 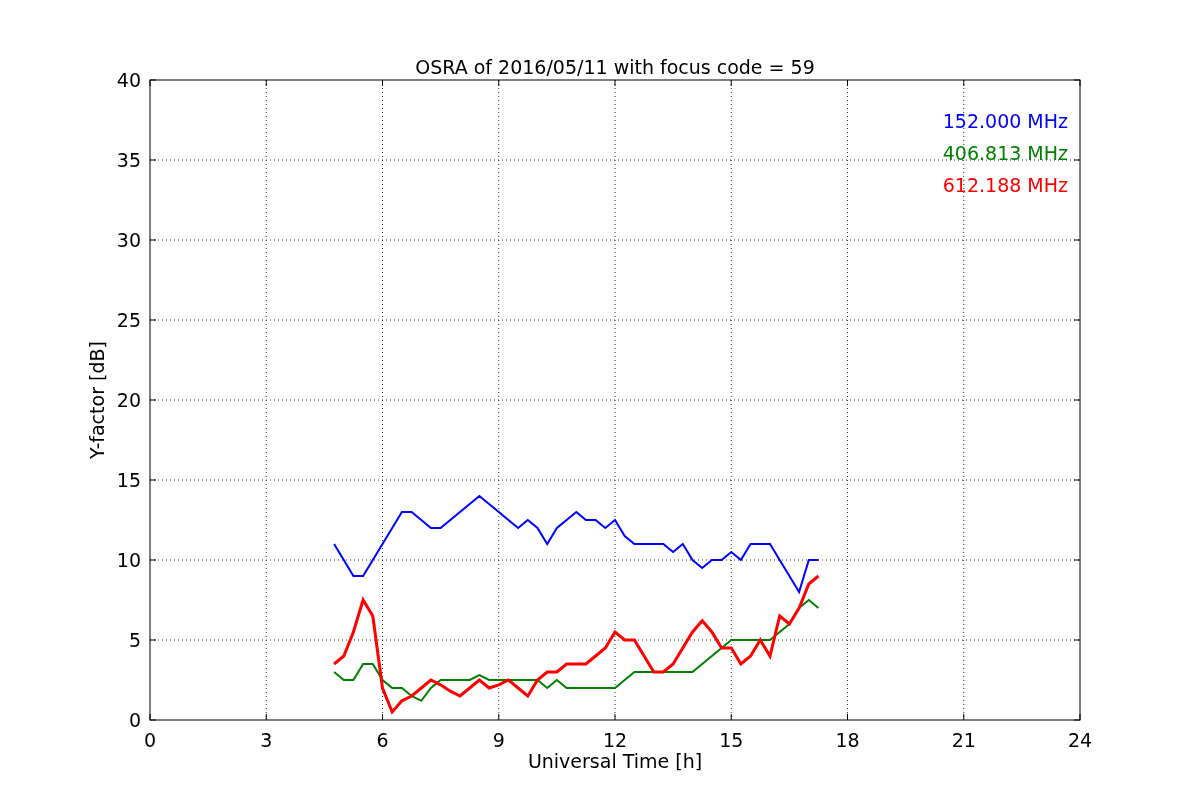 I want to click on legend-label: 152.000 MHz, so click(x=1005, y=121).